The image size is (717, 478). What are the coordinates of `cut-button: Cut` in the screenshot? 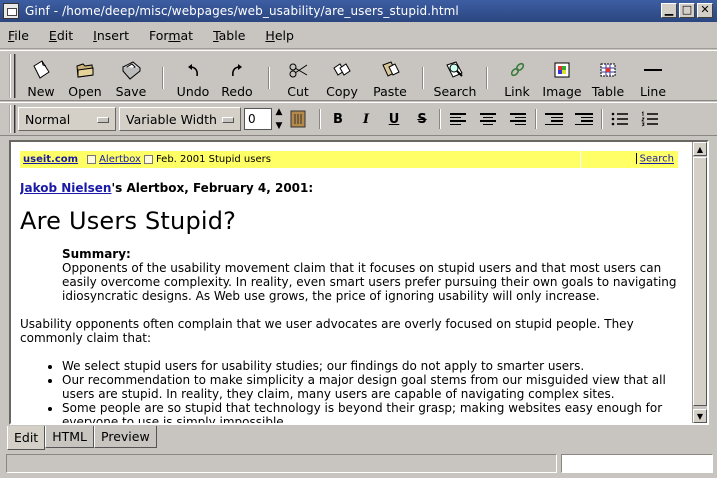 It's located at (298, 75).